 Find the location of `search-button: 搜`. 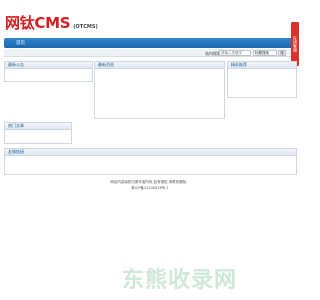

search-button: 搜 is located at coordinates (282, 53).